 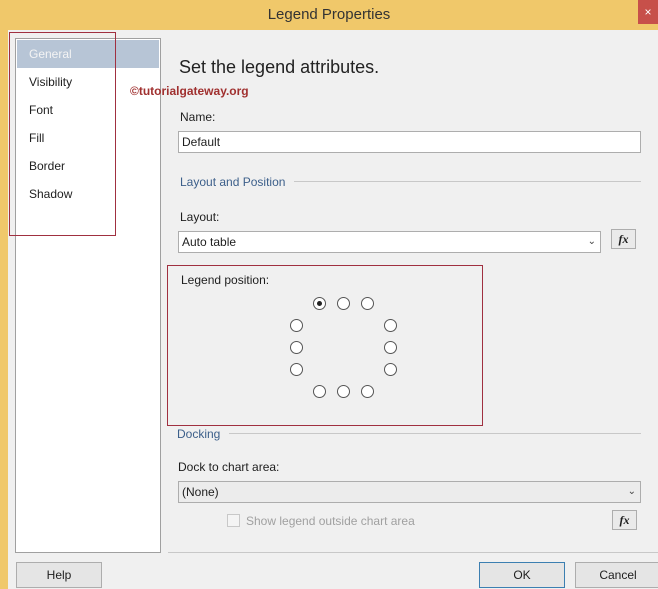 What do you see at coordinates (343, 303) in the screenshot?
I see `position-top-center` at bounding box center [343, 303].